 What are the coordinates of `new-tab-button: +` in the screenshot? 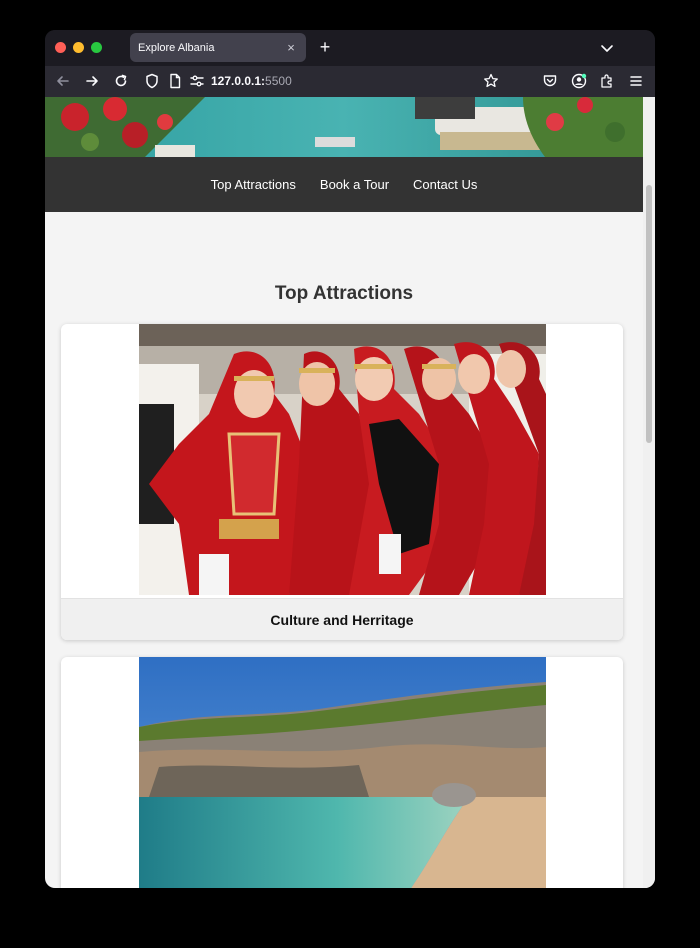 It's located at (325, 47).